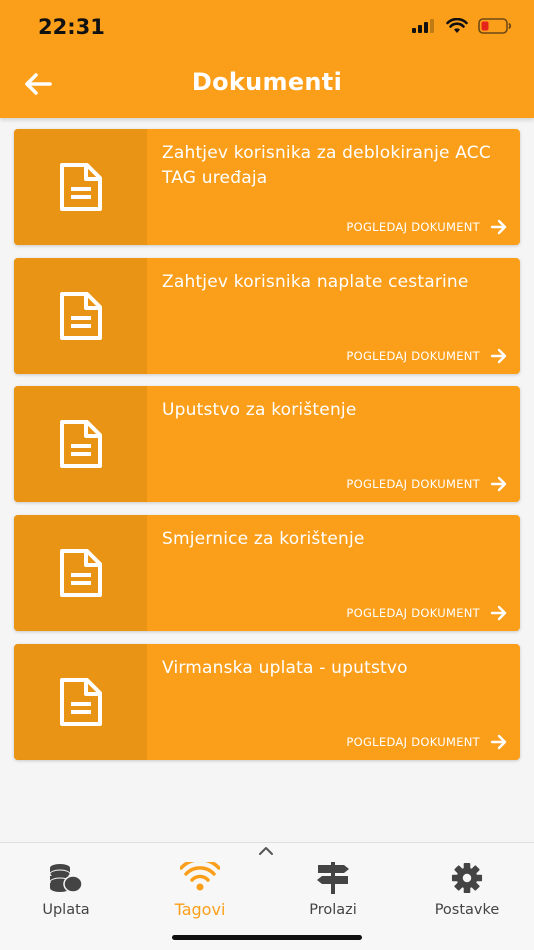  I want to click on home-indicator, so click(267, 937).